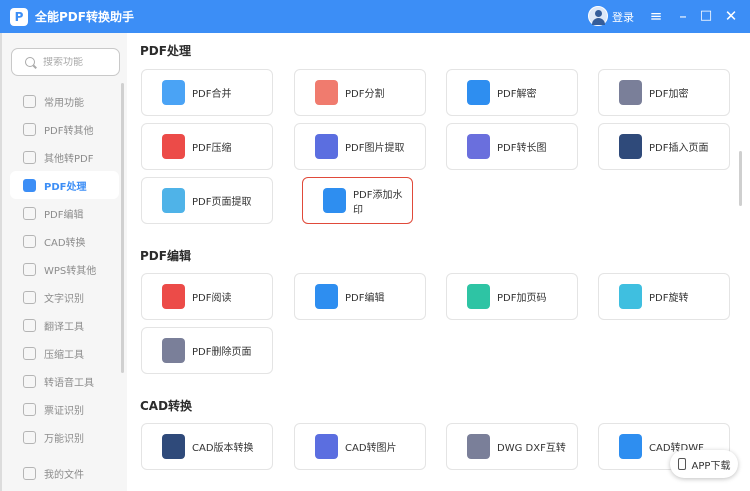 The image size is (750, 491). What do you see at coordinates (29, 473) in the screenshot?
I see `folder-icon` at bounding box center [29, 473].